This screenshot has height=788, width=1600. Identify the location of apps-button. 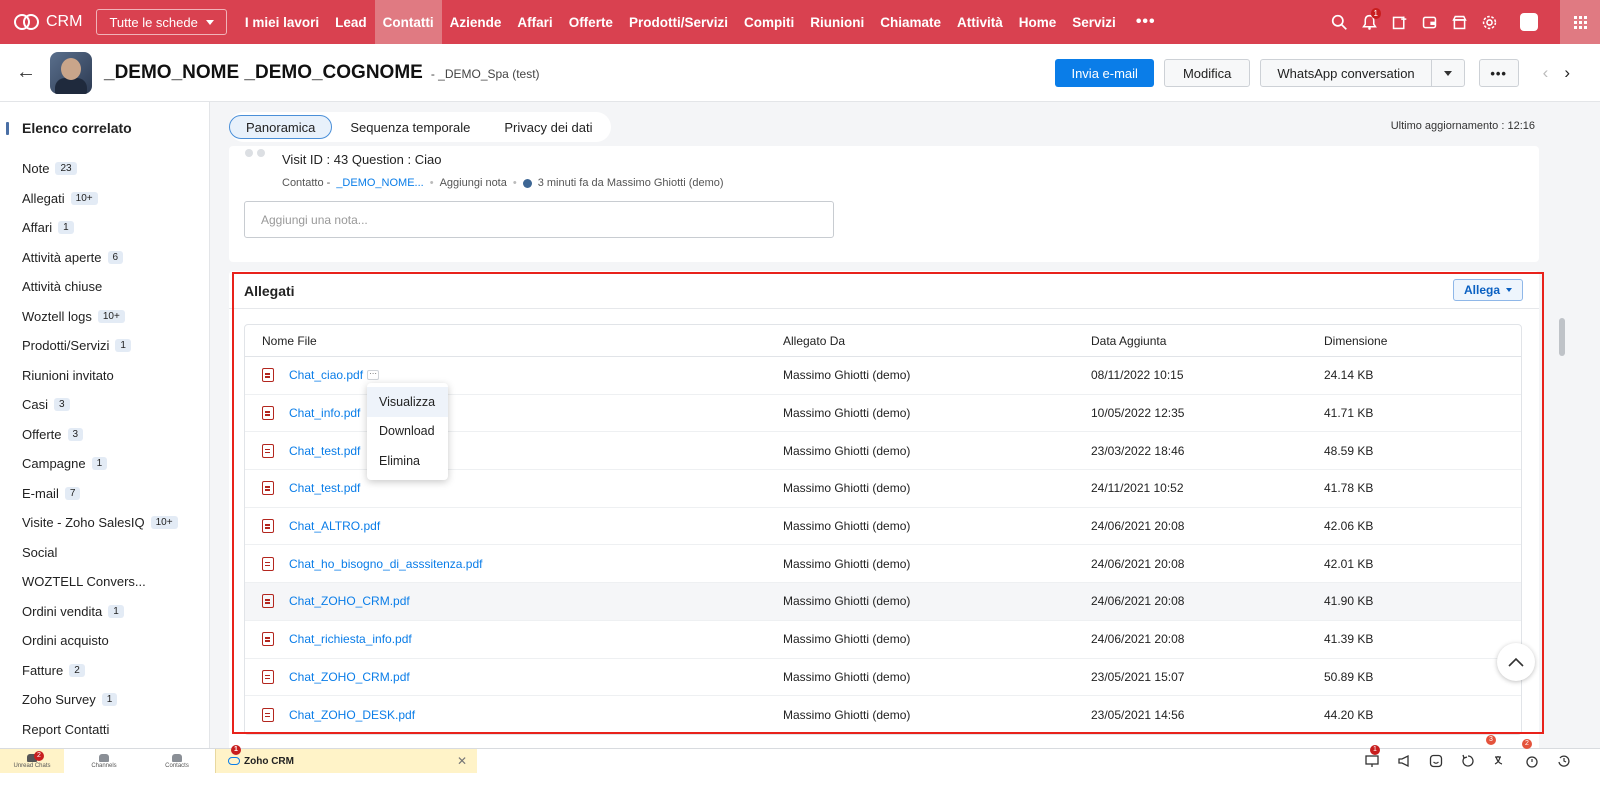
(1580, 22).